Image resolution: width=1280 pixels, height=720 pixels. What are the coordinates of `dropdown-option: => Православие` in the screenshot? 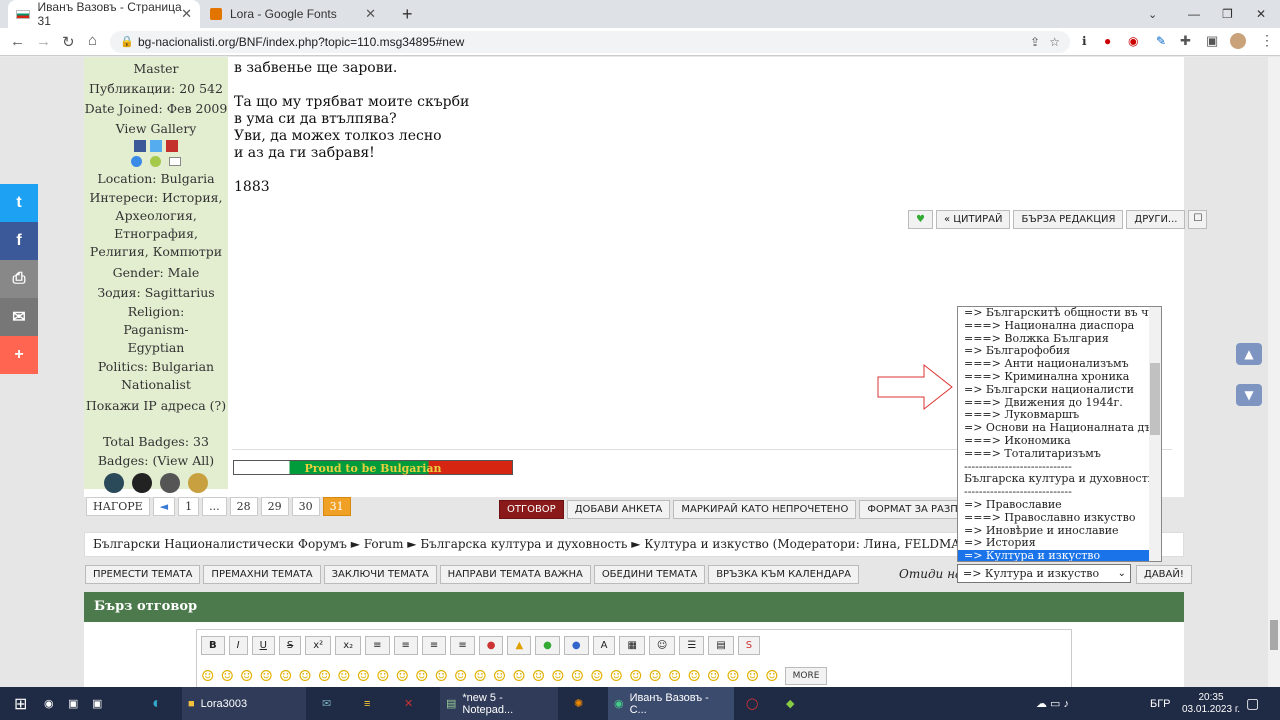 It's located at (1059, 505).